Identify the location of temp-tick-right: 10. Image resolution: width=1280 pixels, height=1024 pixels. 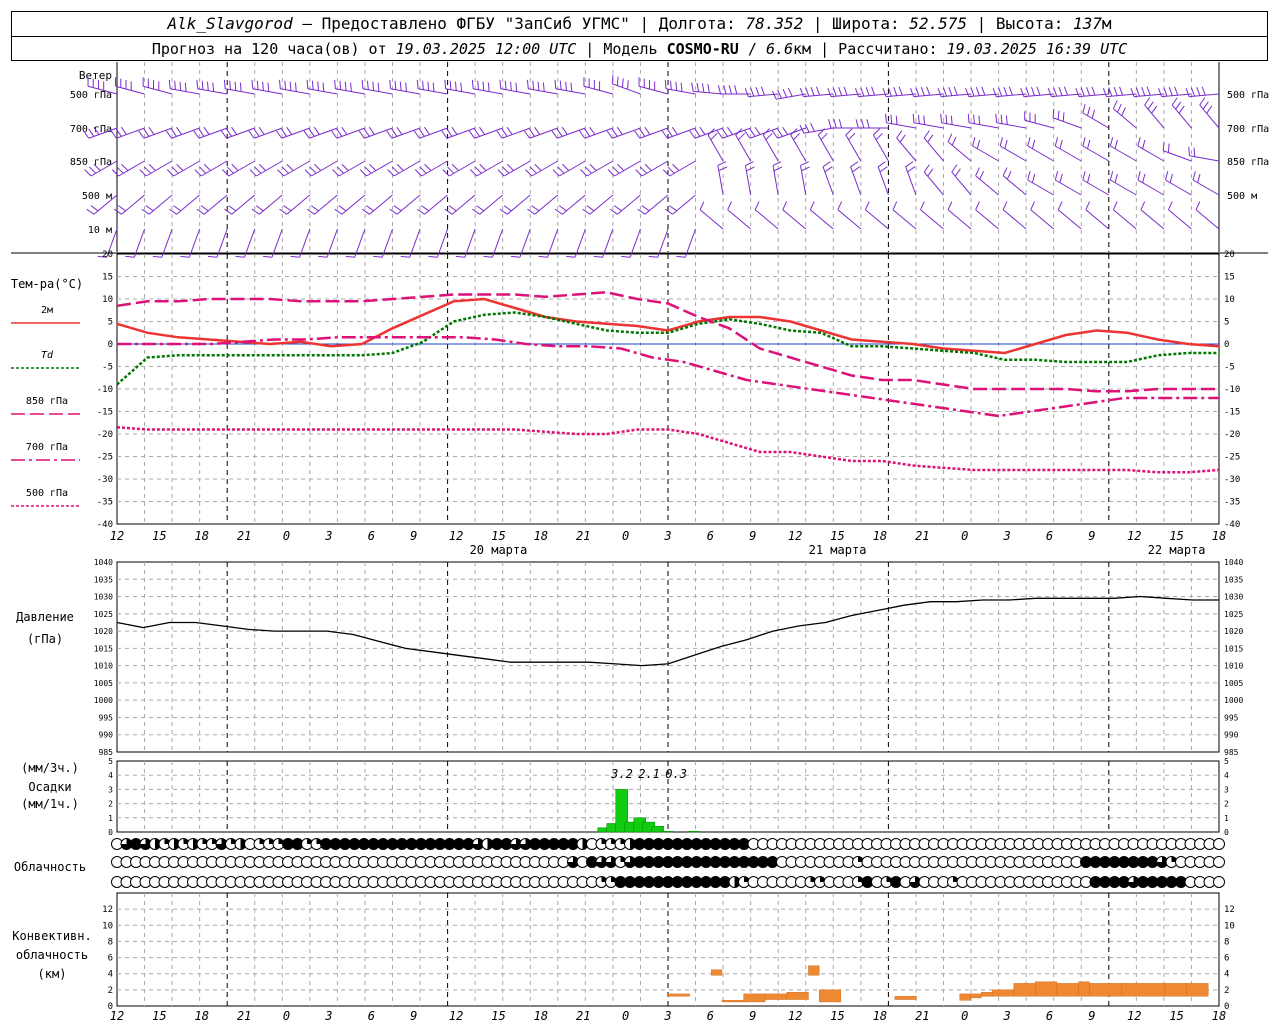
(1229, 300).